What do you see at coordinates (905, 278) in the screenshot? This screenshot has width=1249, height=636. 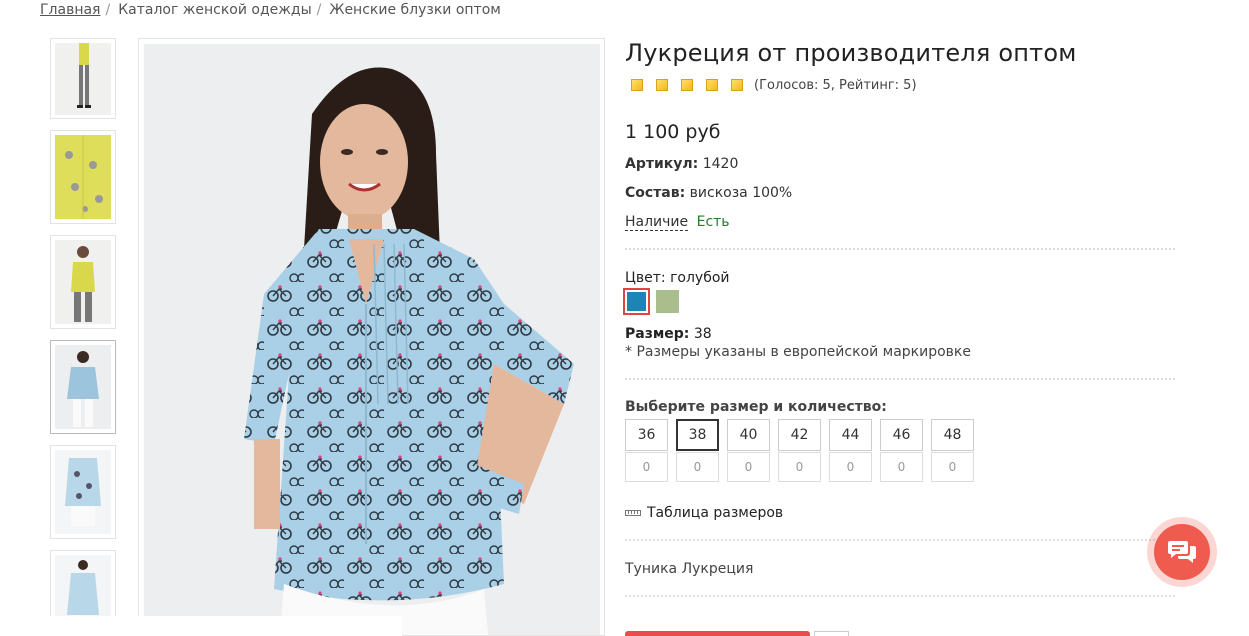 I see `color-row: Цвет: голубой` at bounding box center [905, 278].